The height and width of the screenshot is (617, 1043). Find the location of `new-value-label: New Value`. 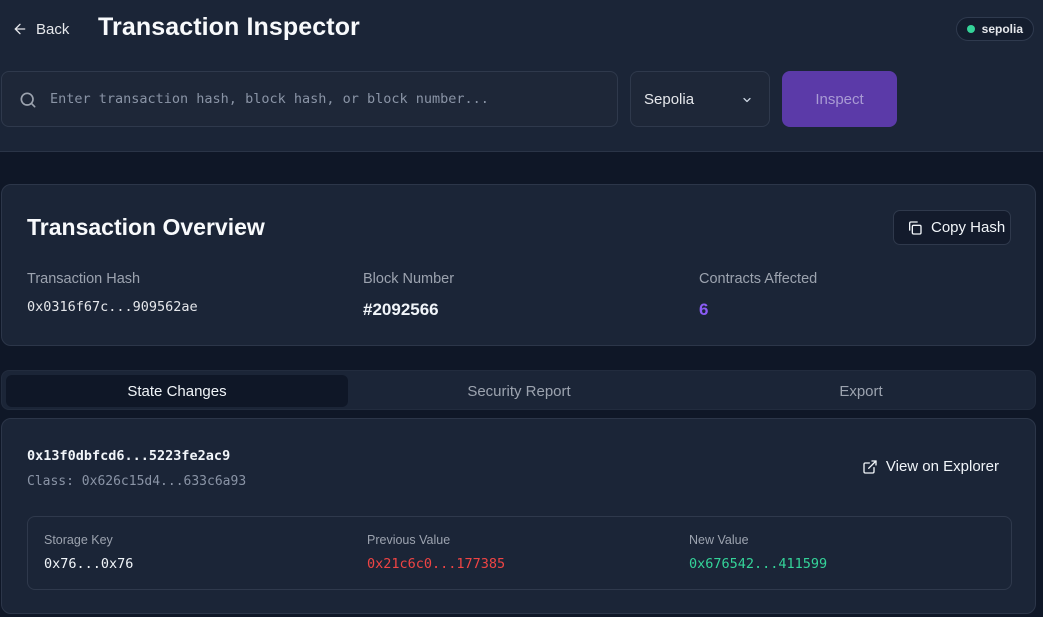

new-value-label: New Value is located at coordinates (719, 540).